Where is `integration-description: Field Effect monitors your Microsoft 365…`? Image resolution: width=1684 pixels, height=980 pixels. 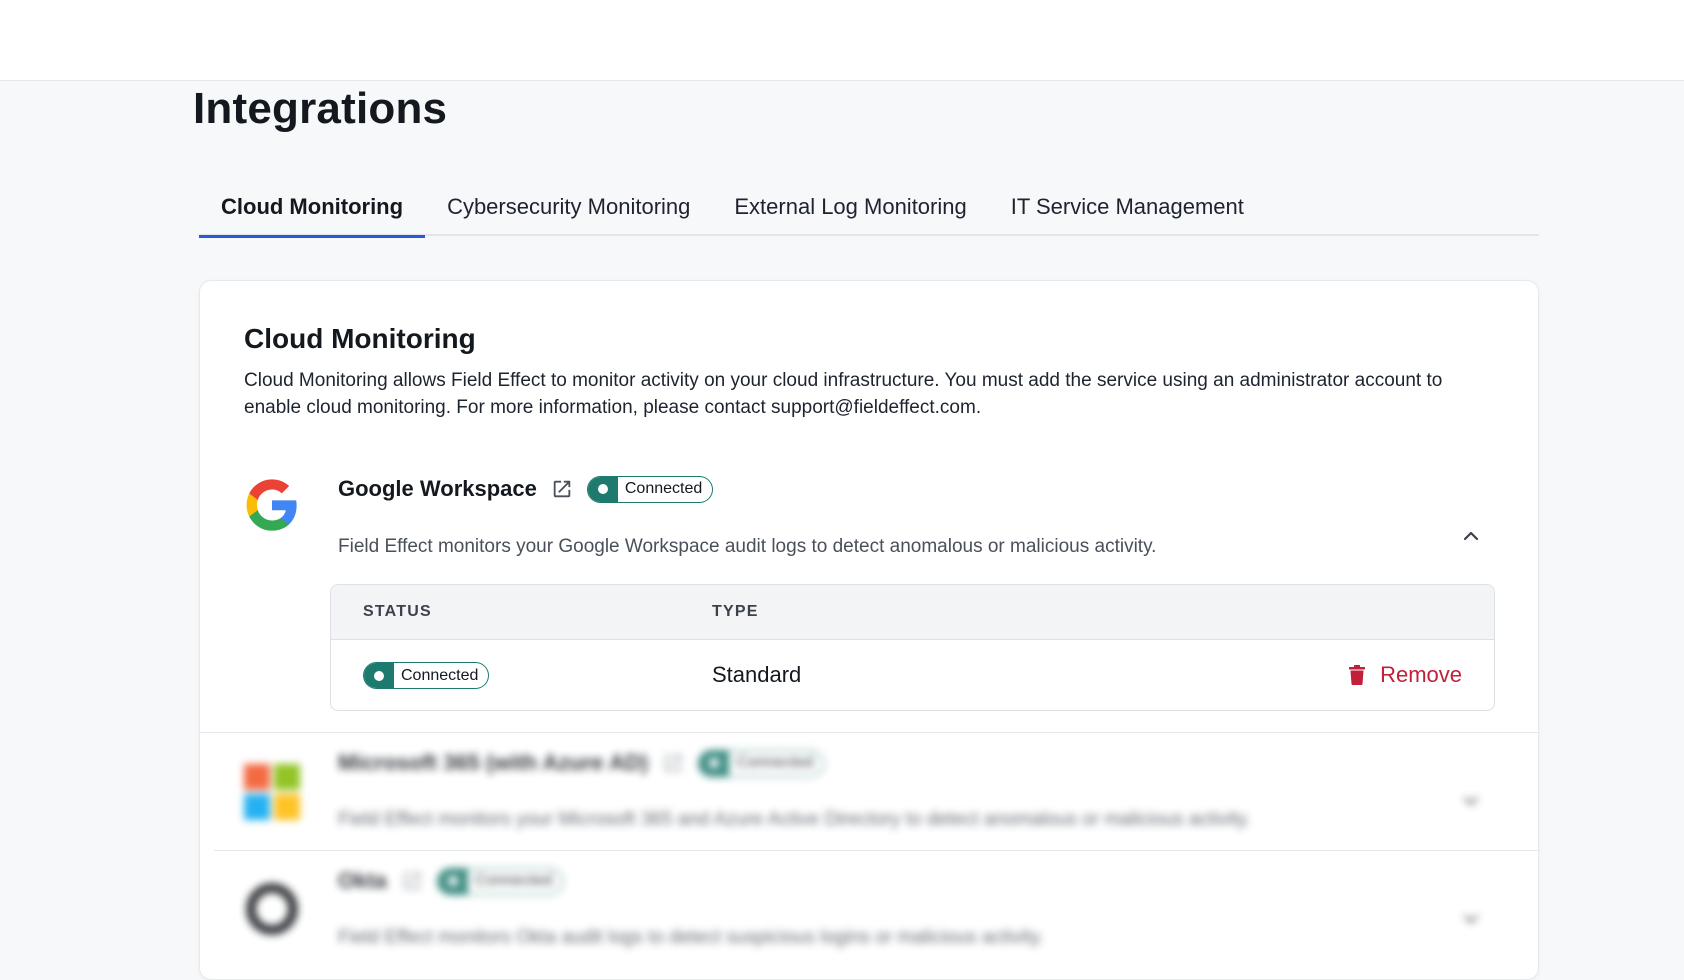 integration-description: Field Effect monitors your Microsoft 365… is located at coordinates (794, 819).